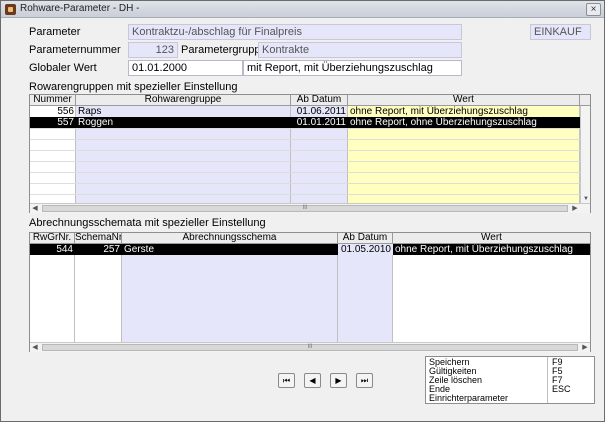  What do you see at coordinates (586, 199) in the screenshot?
I see `scroll-down-arrow: ▼` at bounding box center [586, 199].